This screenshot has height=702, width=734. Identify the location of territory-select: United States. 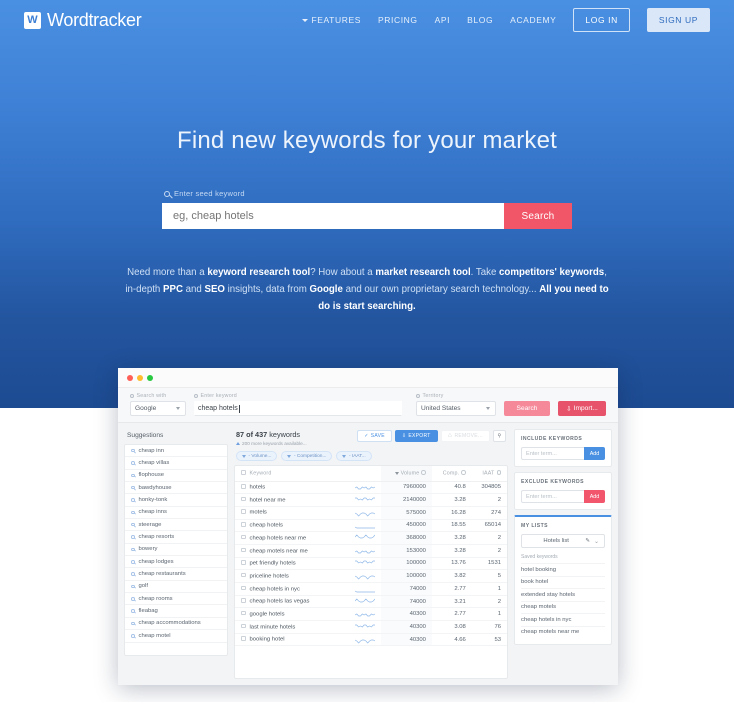
(456, 408).